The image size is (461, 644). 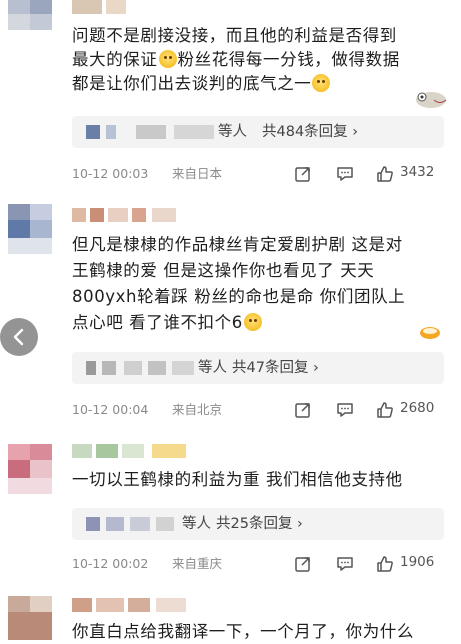 I want to click on reply-count: 共47条回复 ›, so click(x=275, y=368).